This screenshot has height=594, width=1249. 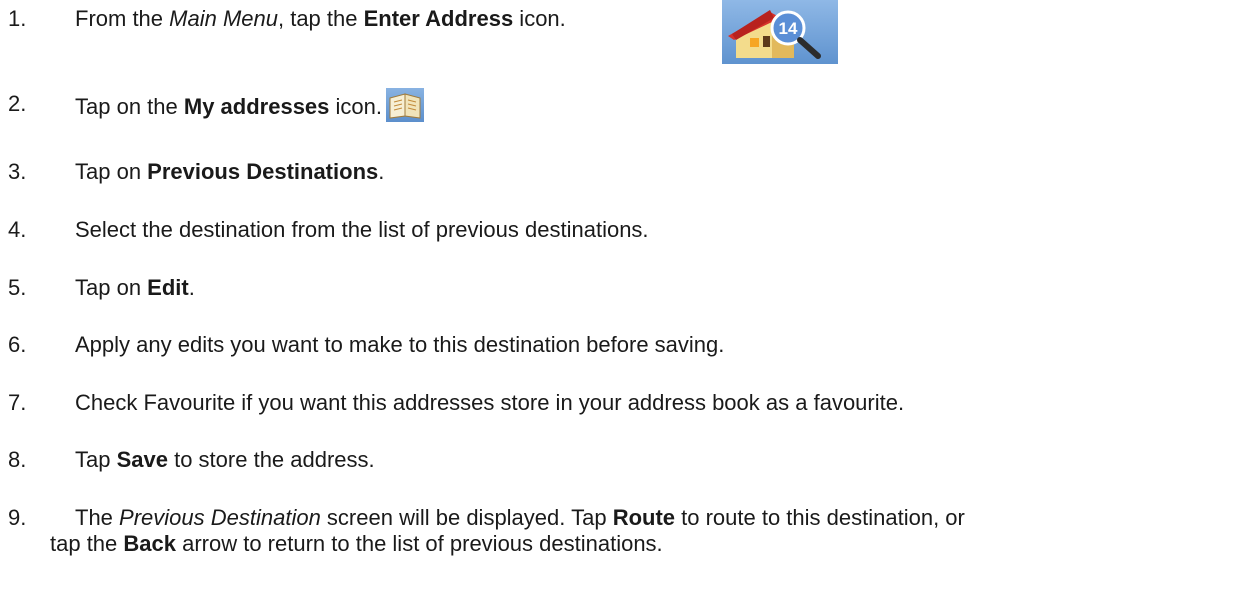 What do you see at coordinates (17, 402) in the screenshot?
I see `step-number: 7.` at bounding box center [17, 402].